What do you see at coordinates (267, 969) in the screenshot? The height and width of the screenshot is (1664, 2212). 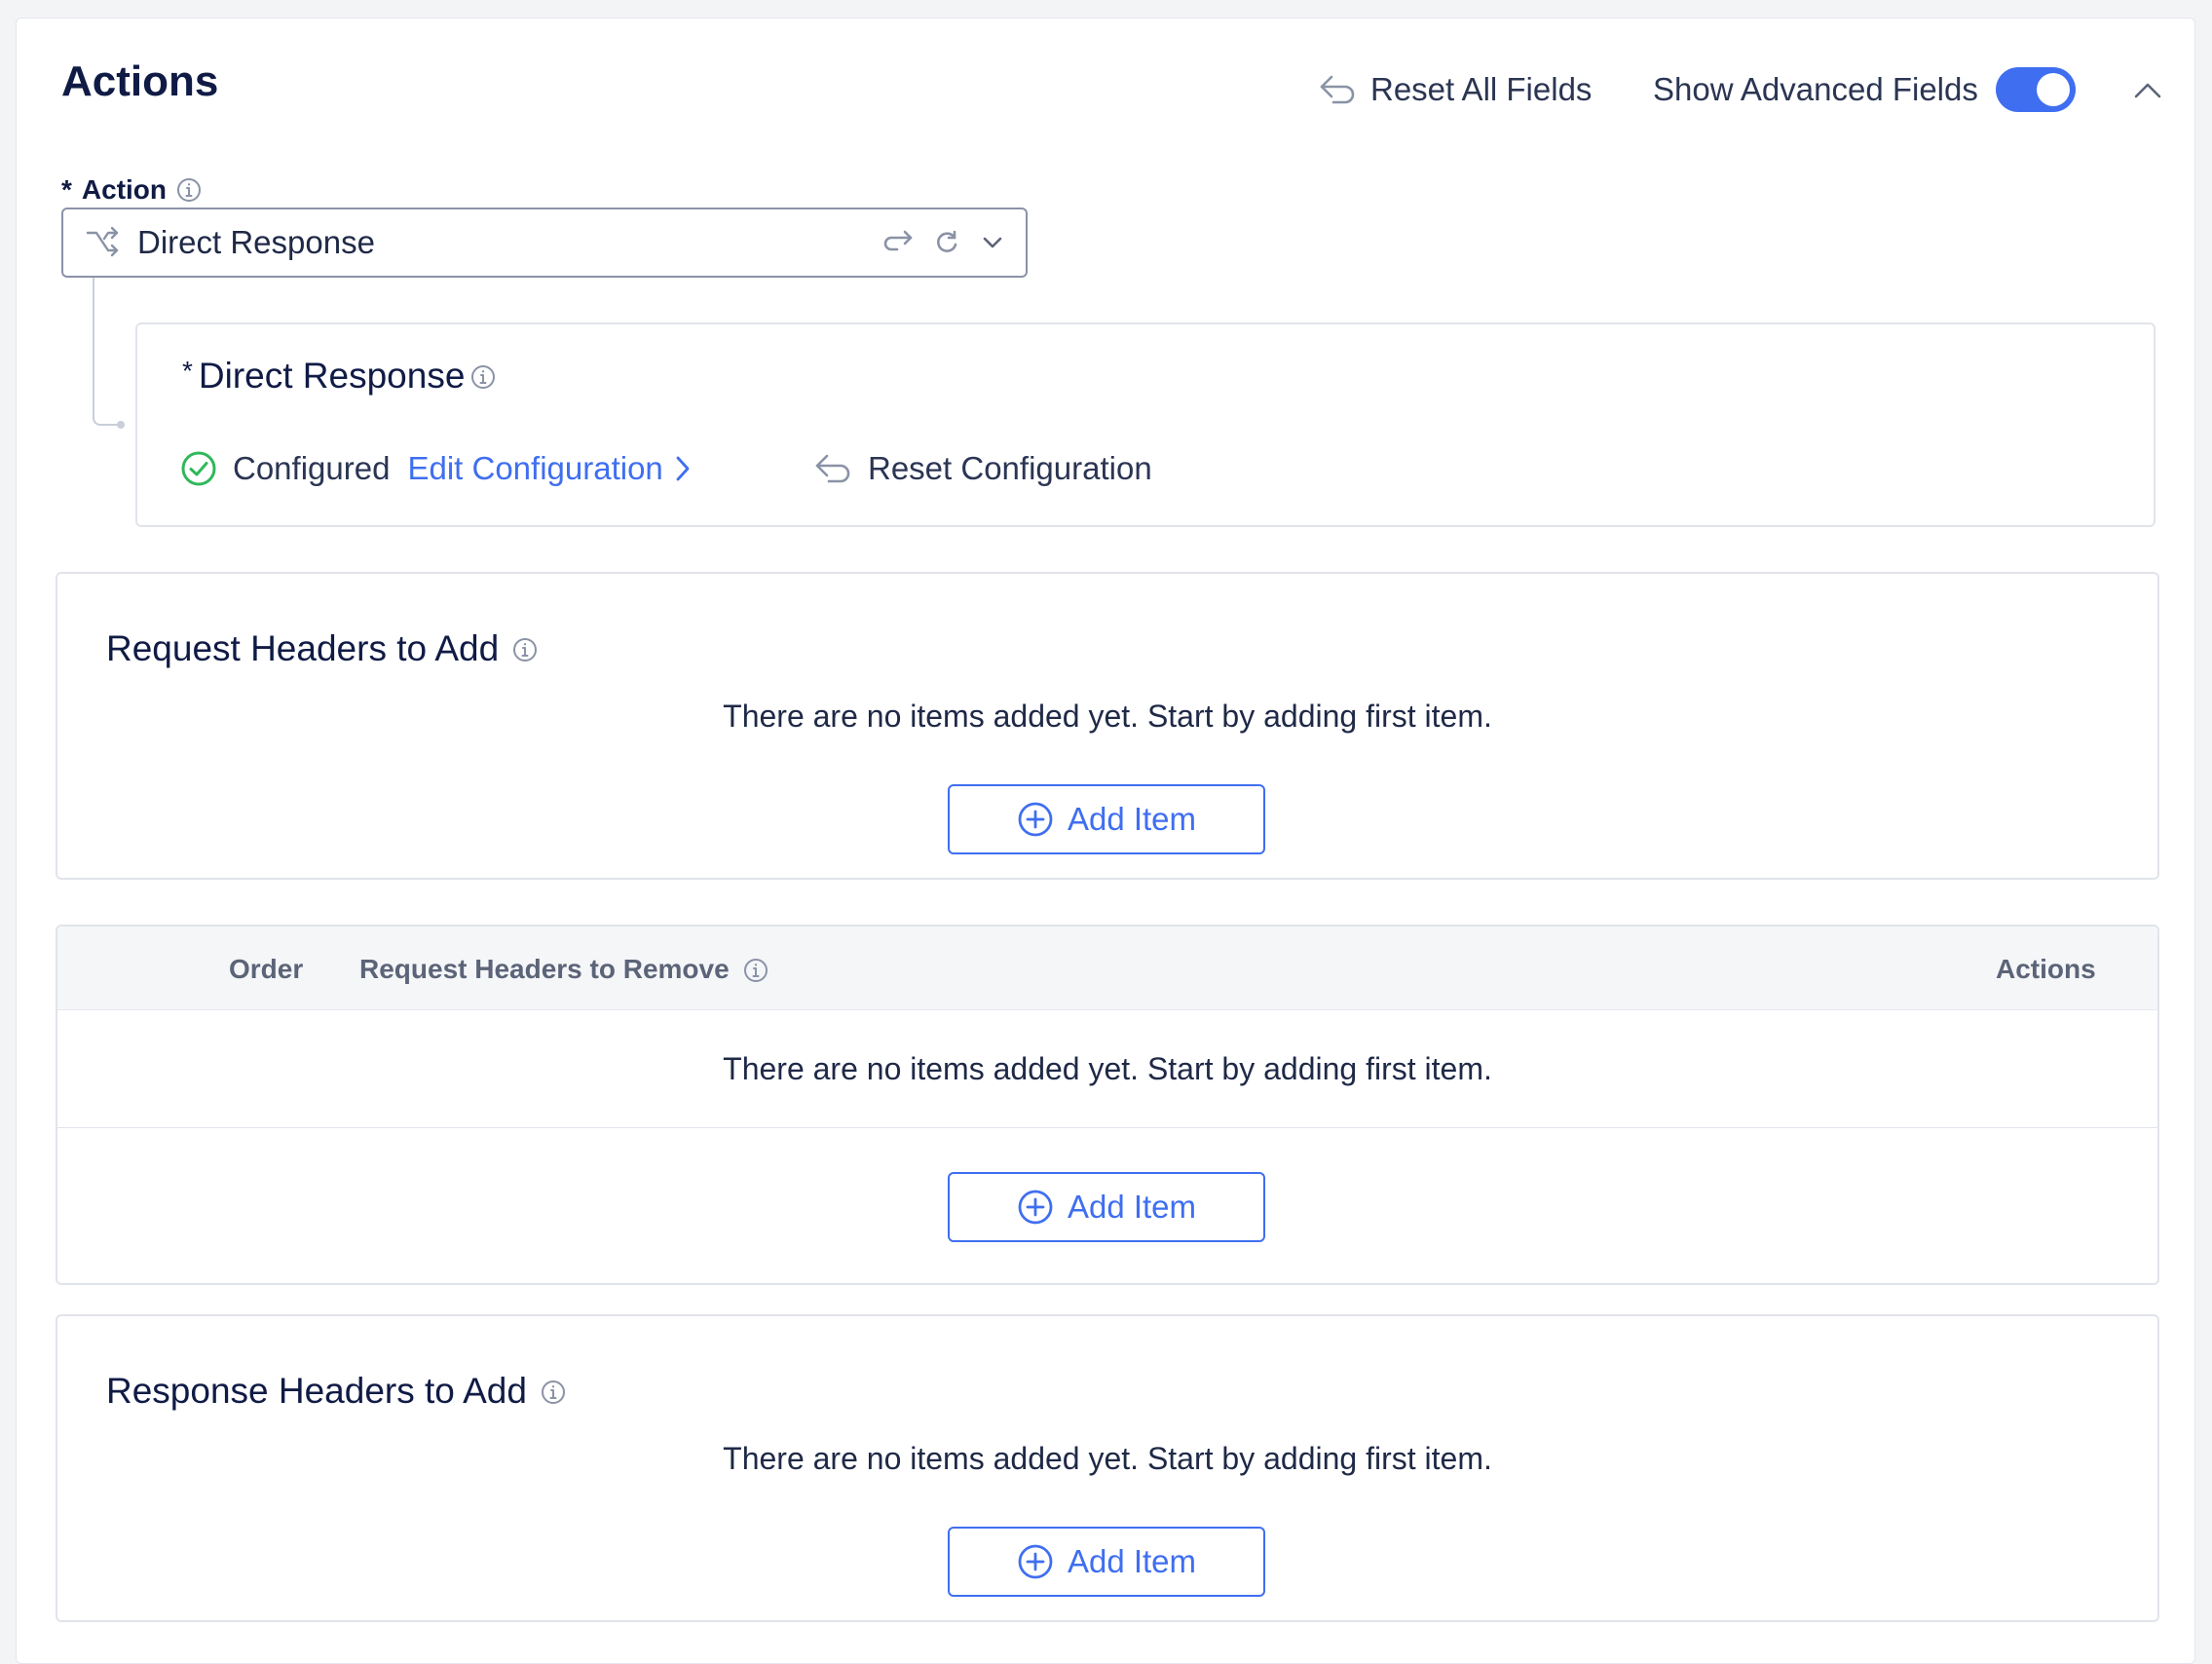 I see `column-header-order: Order` at bounding box center [267, 969].